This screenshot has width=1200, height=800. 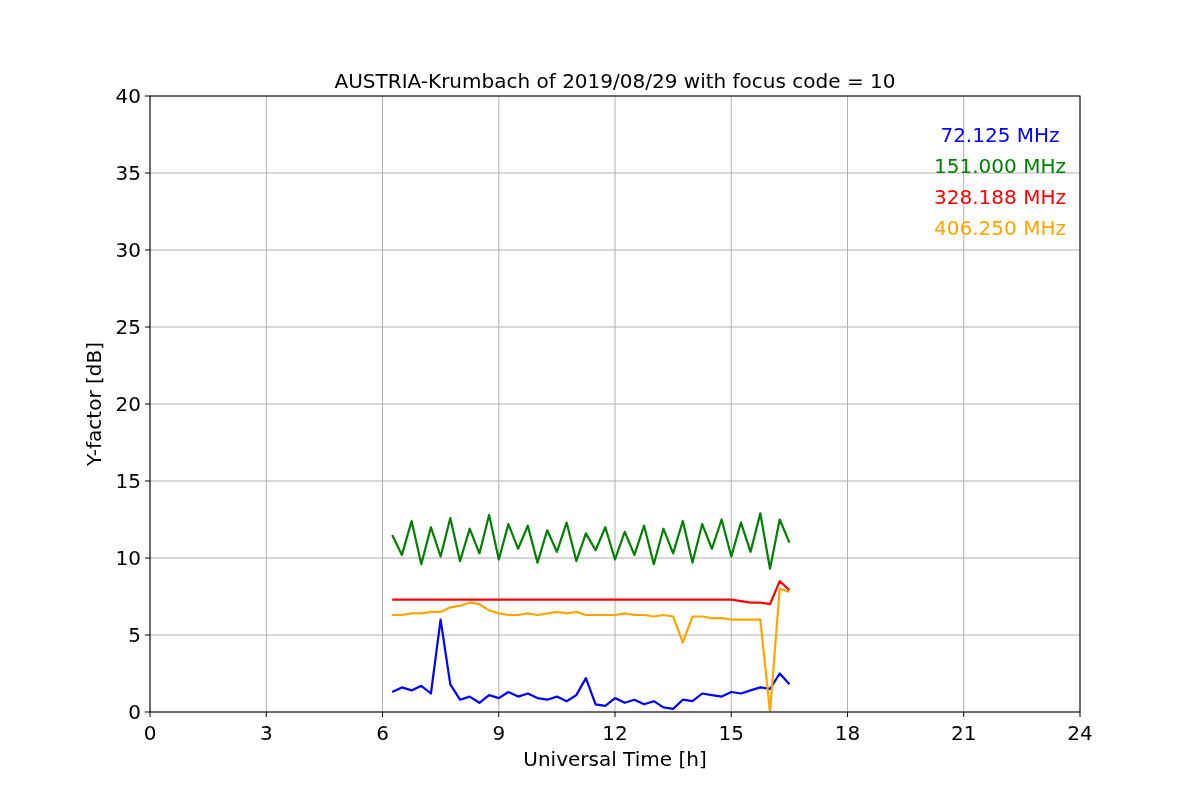 I want to click on chart-title: AUSTRIA-Krumbach of 2019/08/29 with focus code = 10, so click(x=615, y=81).